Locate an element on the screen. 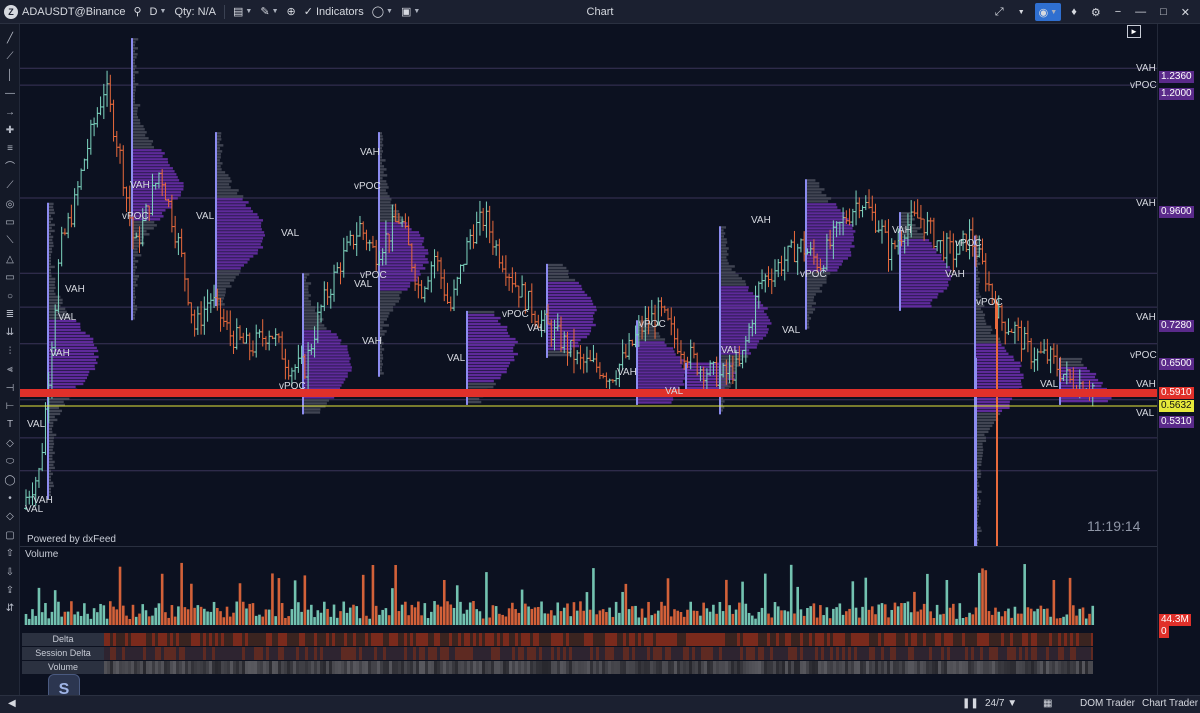 The height and width of the screenshot is (713, 1200). volume-profile-icon: ⇊ is located at coordinates (10, 333).